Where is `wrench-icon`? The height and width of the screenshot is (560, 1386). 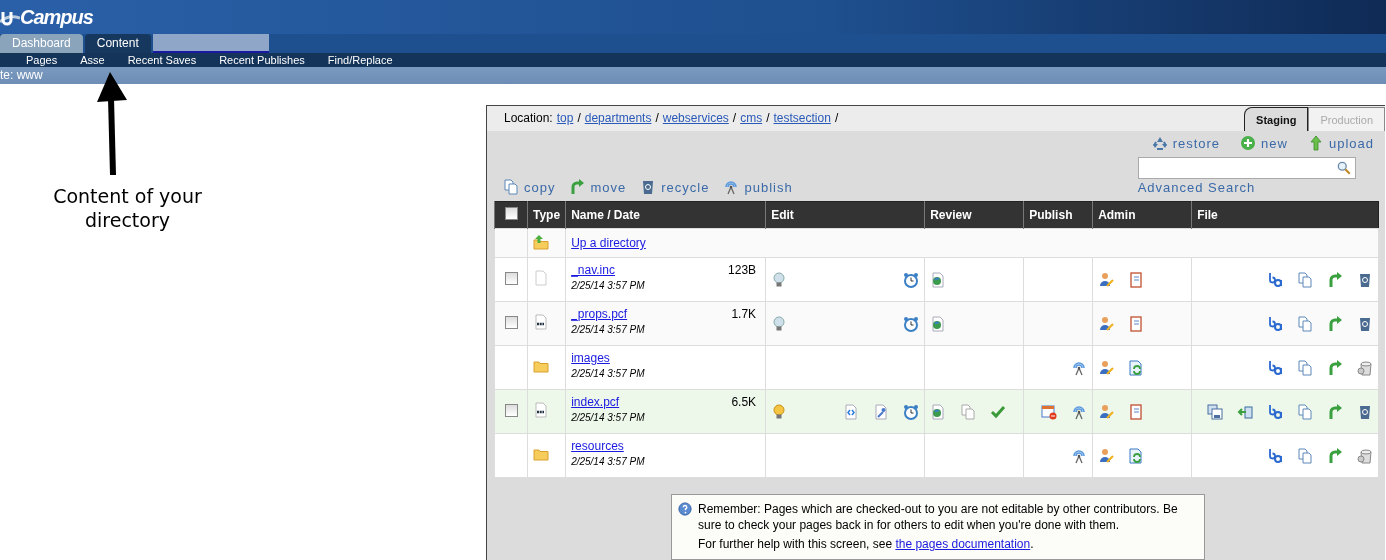
wrench-icon is located at coordinates (881, 411).